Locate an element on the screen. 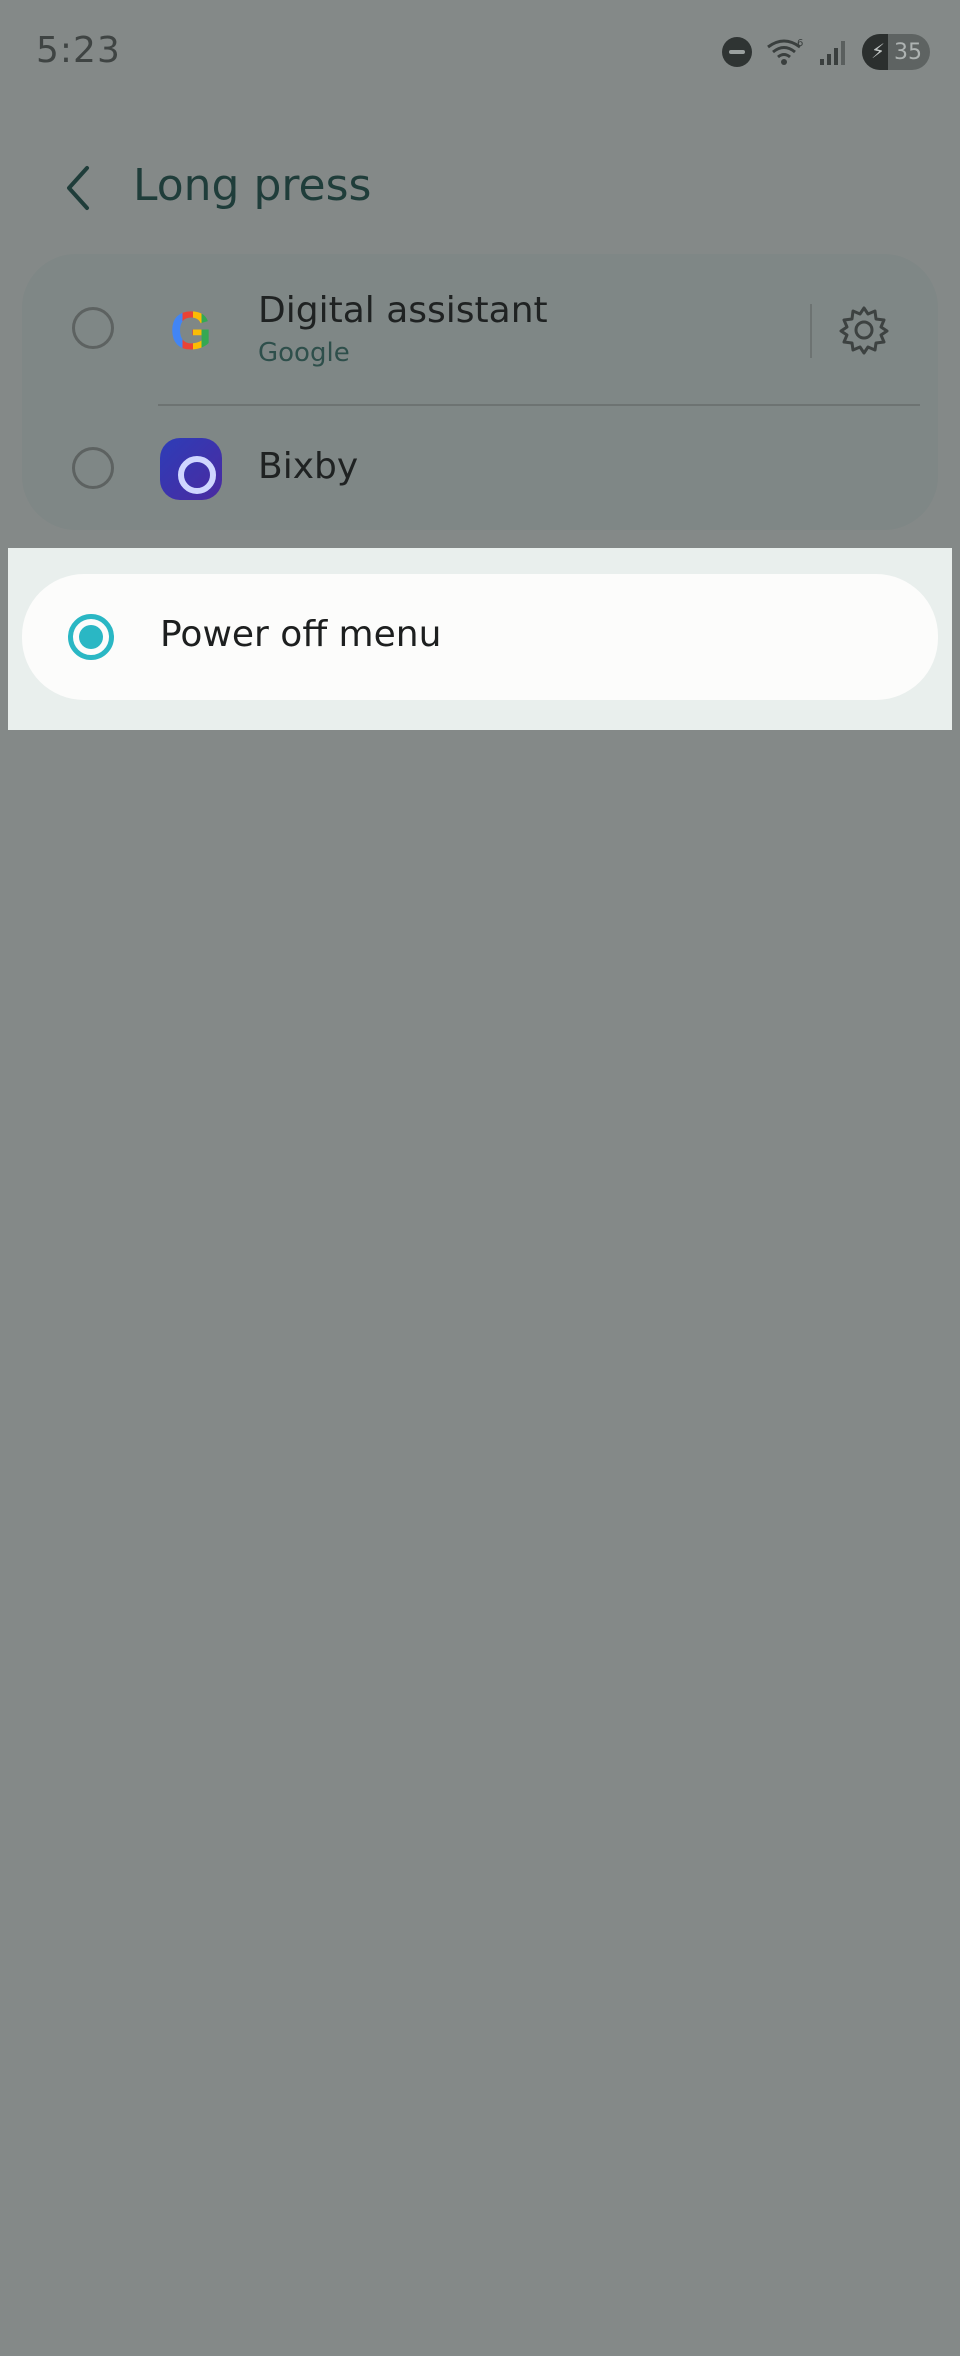 The height and width of the screenshot is (2356, 960). do-not-disturb-icon is located at coordinates (737, 52).